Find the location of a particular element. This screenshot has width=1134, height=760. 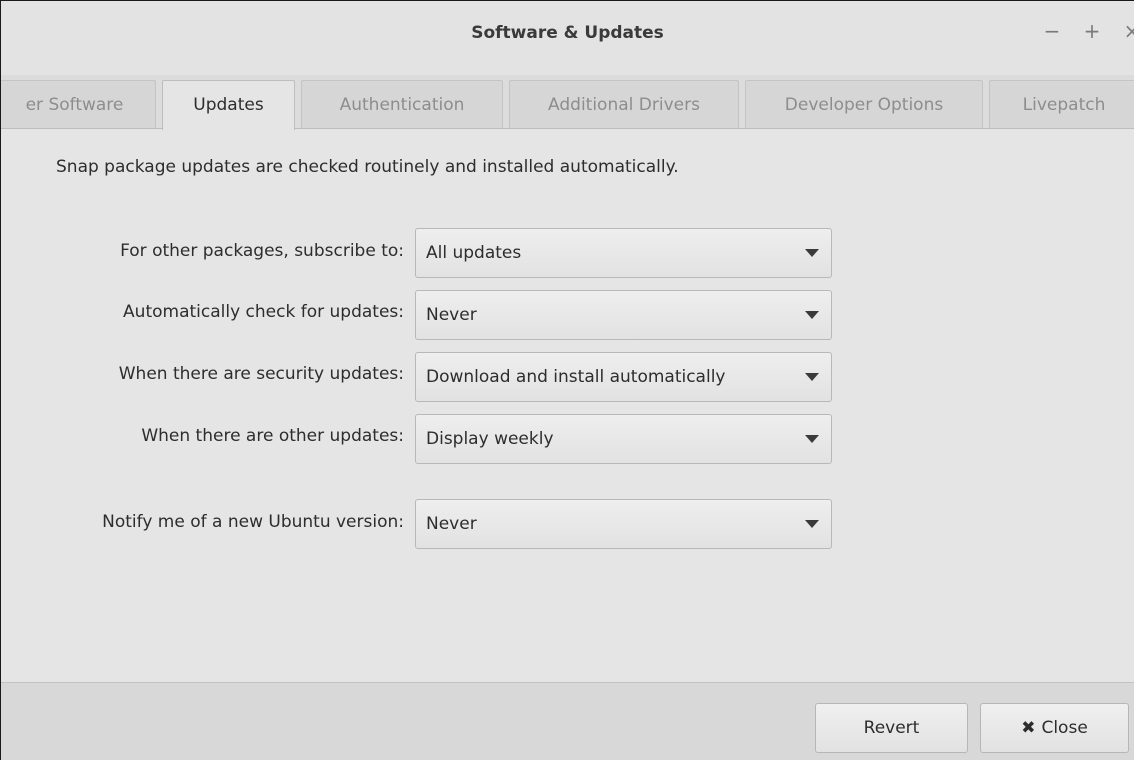

window-title: Software & Updates is located at coordinates (567, 33).